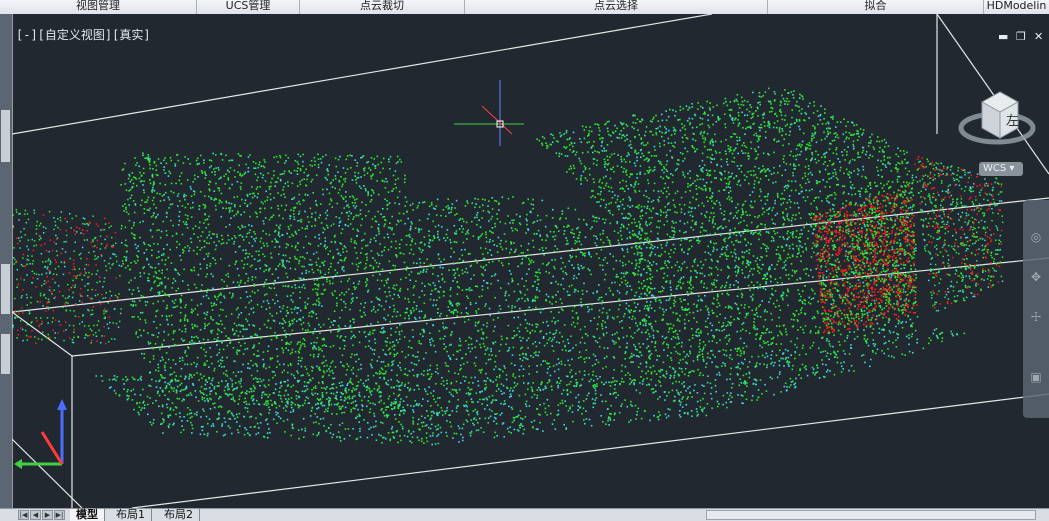 The image size is (1049, 521). What do you see at coordinates (248, 7) in the screenshot?
I see `ribbon-panel-ucs-management: UCS管理` at bounding box center [248, 7].